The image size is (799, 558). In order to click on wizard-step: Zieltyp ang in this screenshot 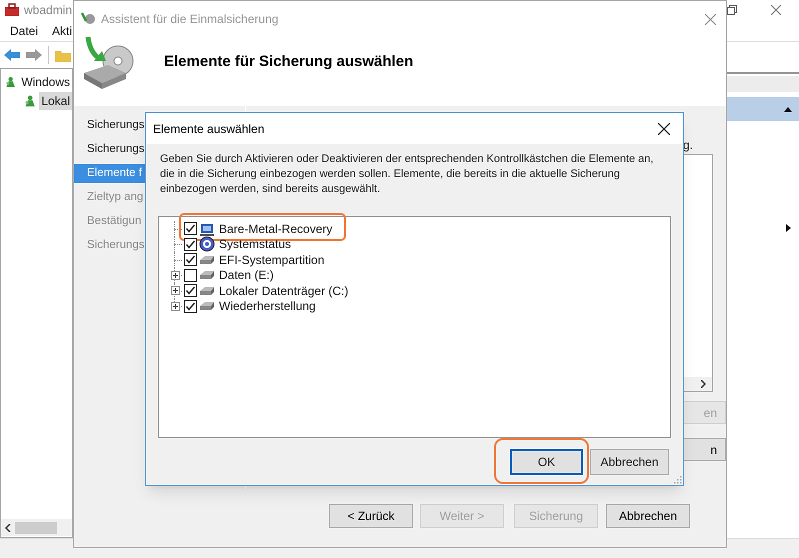, I will do `click(109, 197)`.